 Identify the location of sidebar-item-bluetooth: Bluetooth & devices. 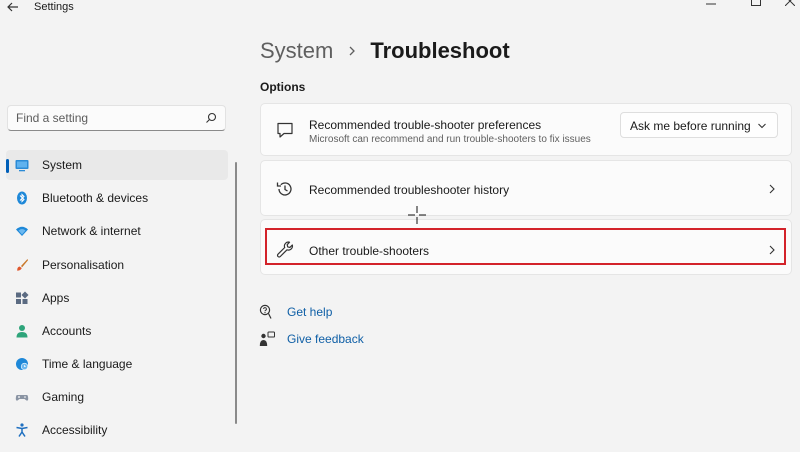
(117, 198).